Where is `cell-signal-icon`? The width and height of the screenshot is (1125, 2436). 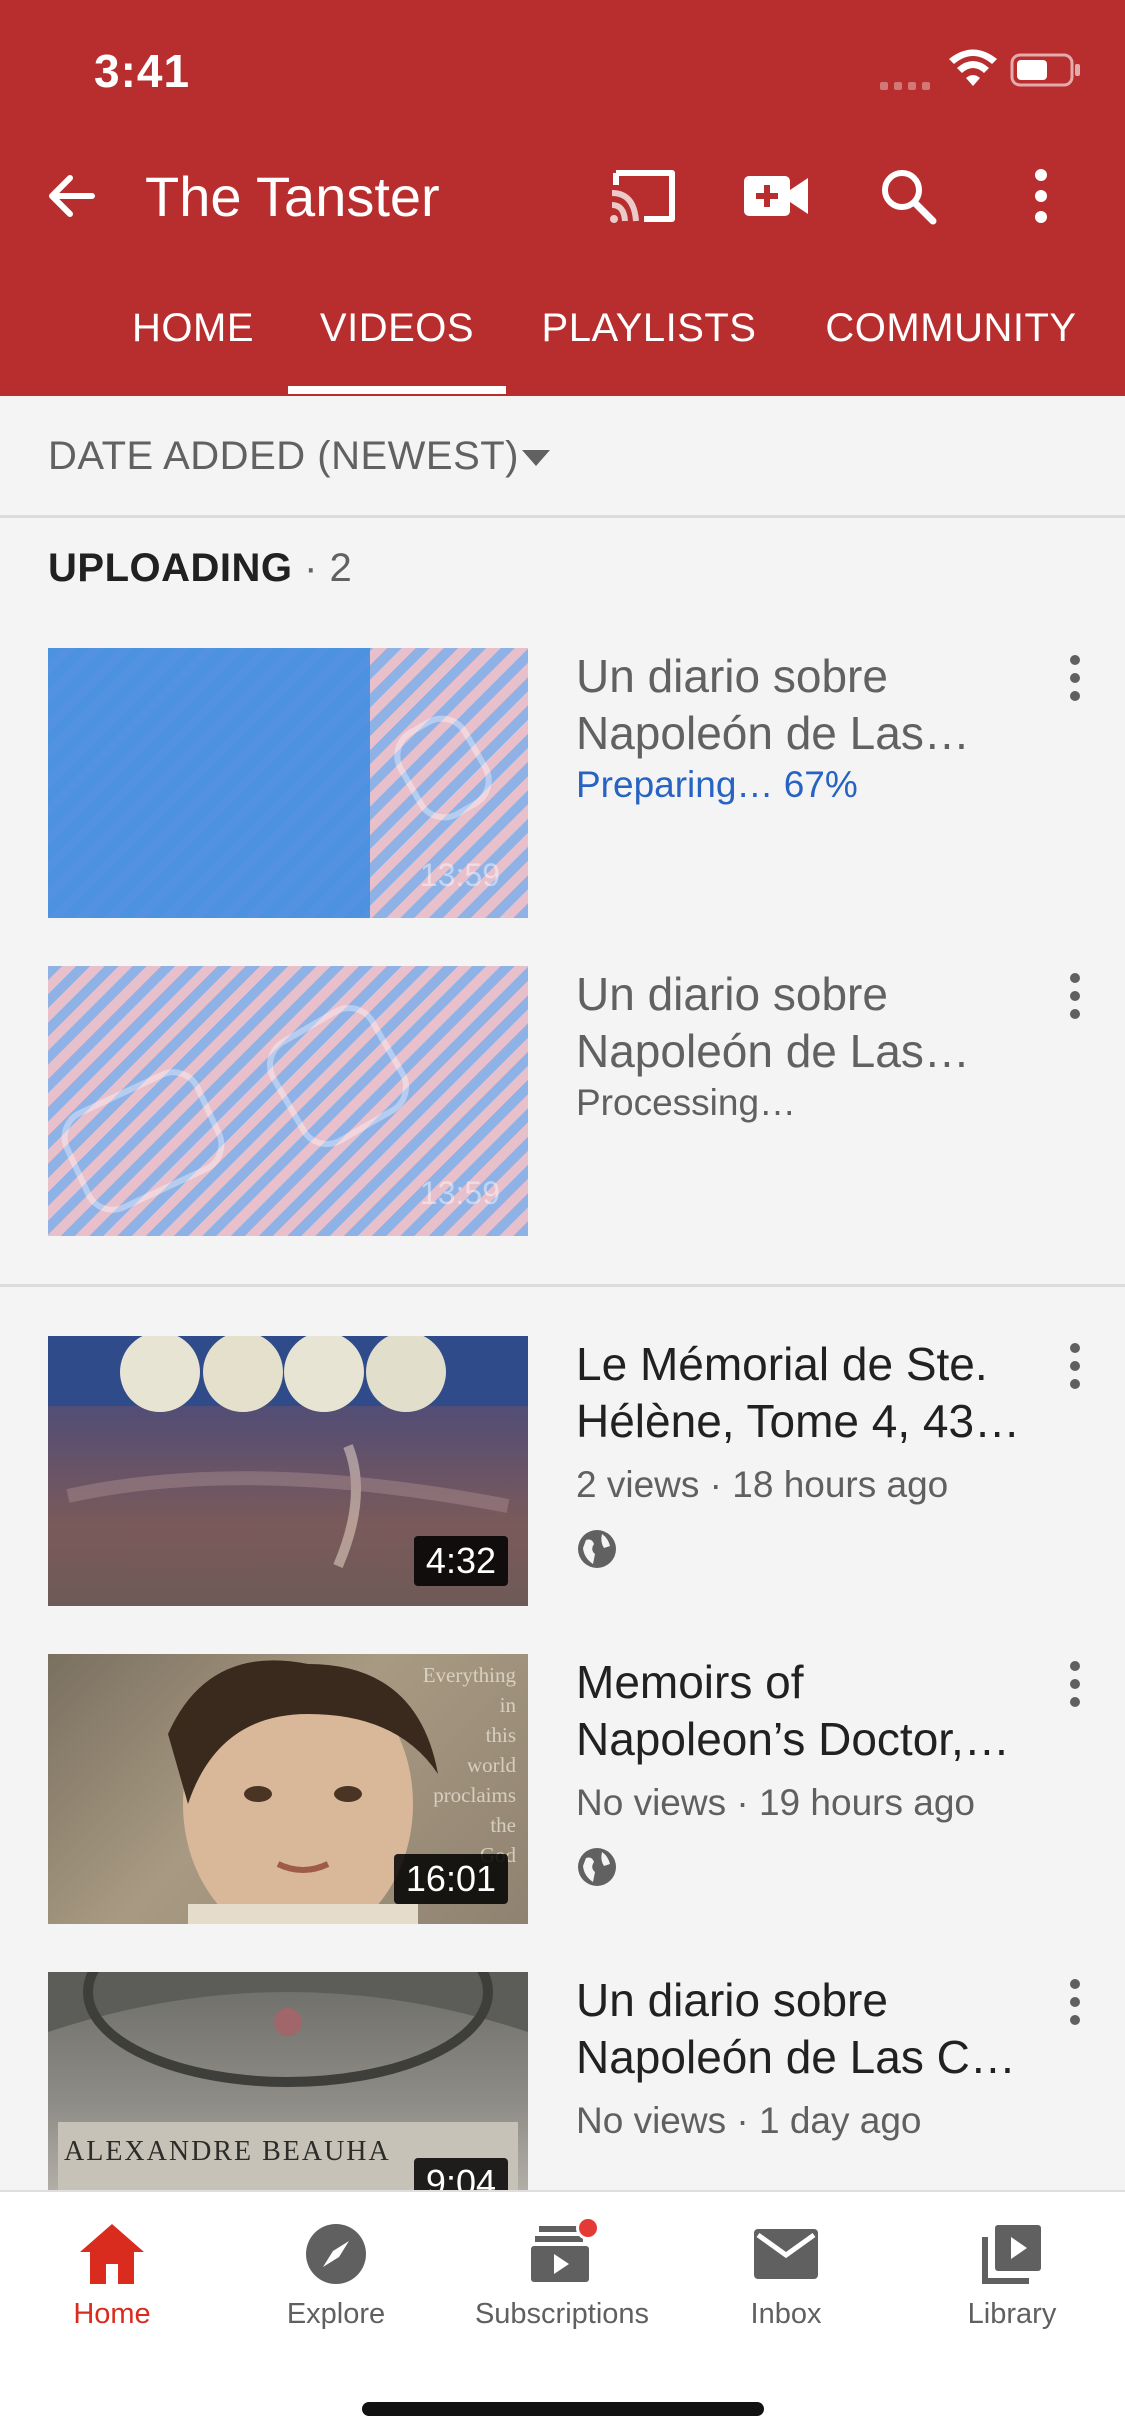 cell-signal-icon is located at coordinates (905, 86).